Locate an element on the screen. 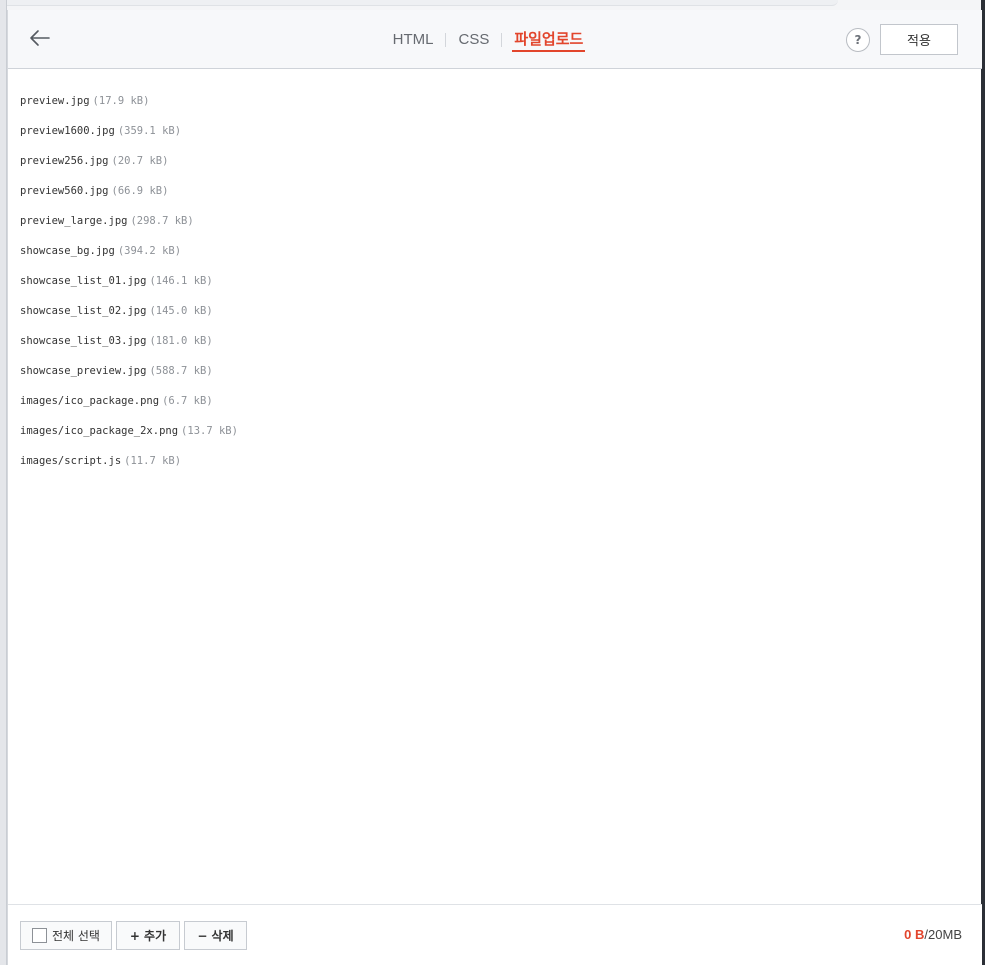  file-size: (394.2 kB) is located at coordinates (149, 251).